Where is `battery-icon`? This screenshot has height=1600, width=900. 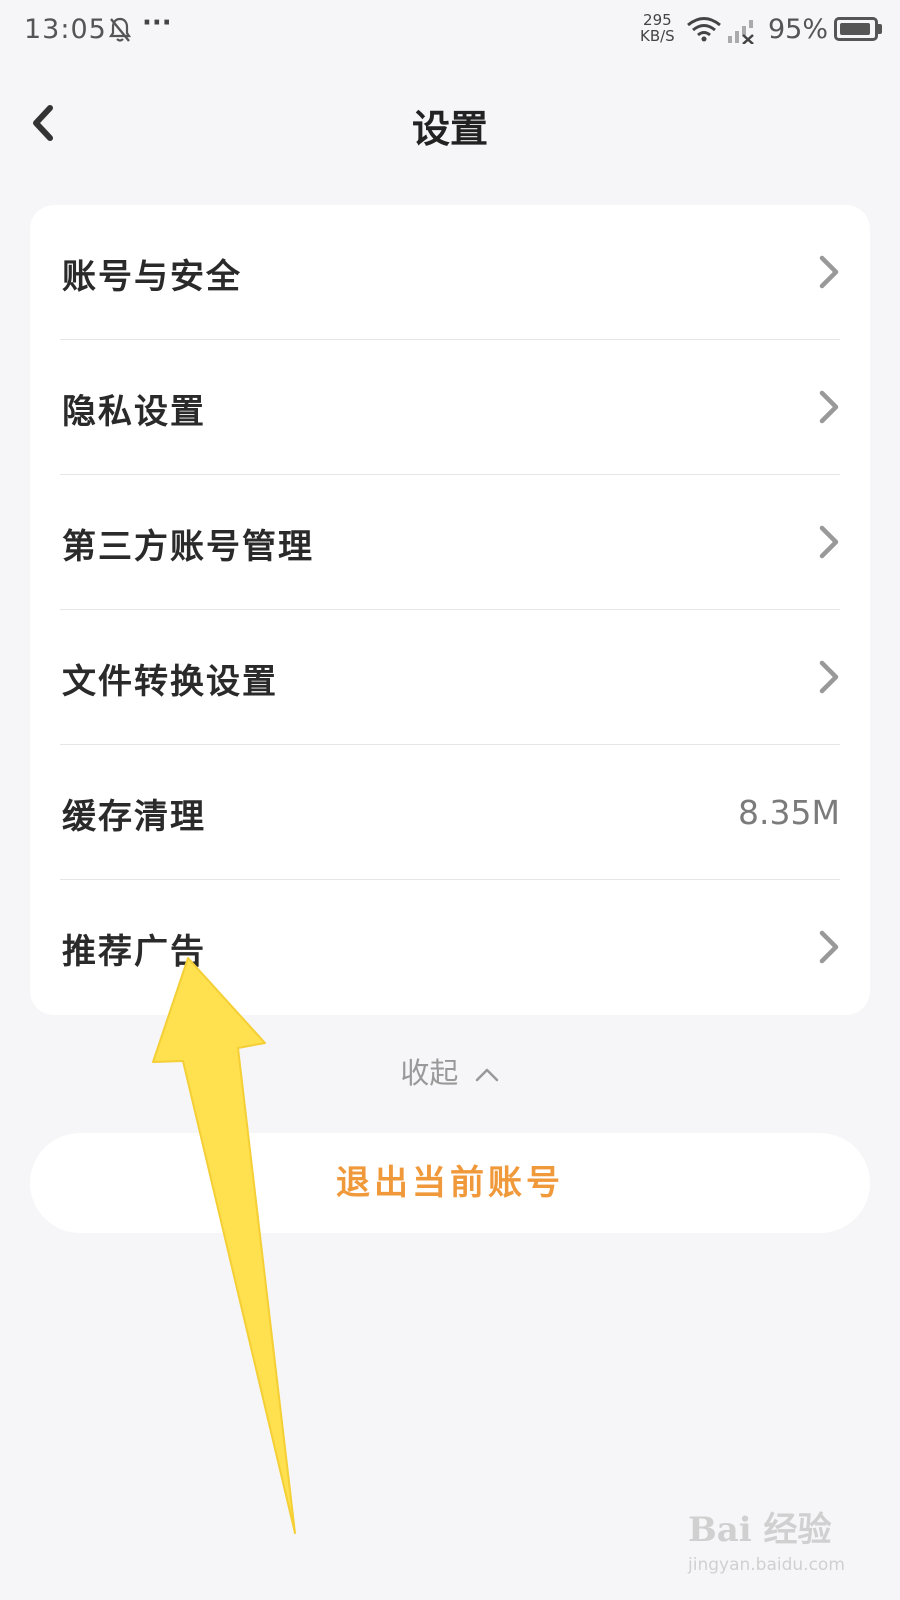 battery-icon is located at coordinates (856, 29).